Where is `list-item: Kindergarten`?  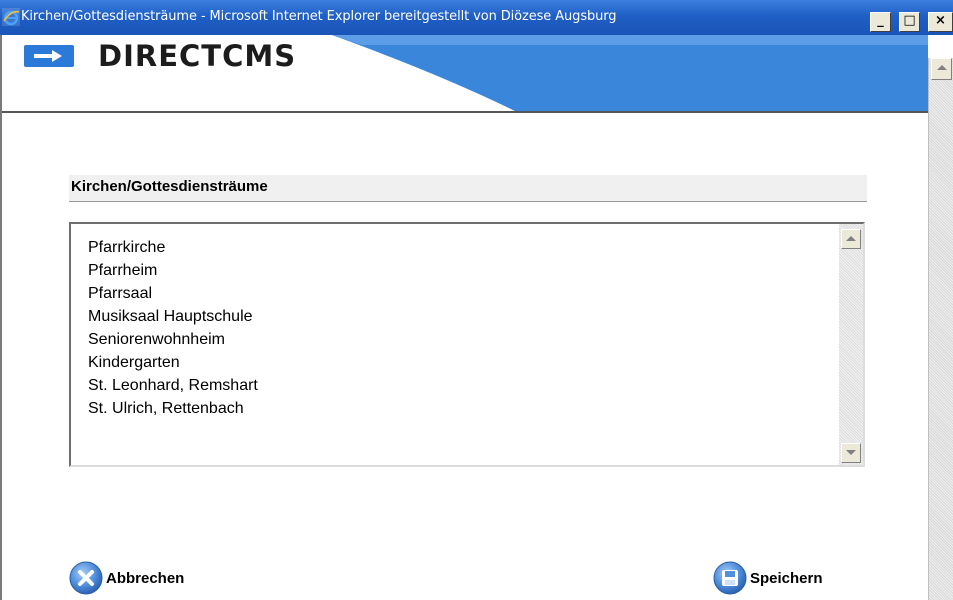
list-item: Kindergarten is located at coordinates (173, 362).